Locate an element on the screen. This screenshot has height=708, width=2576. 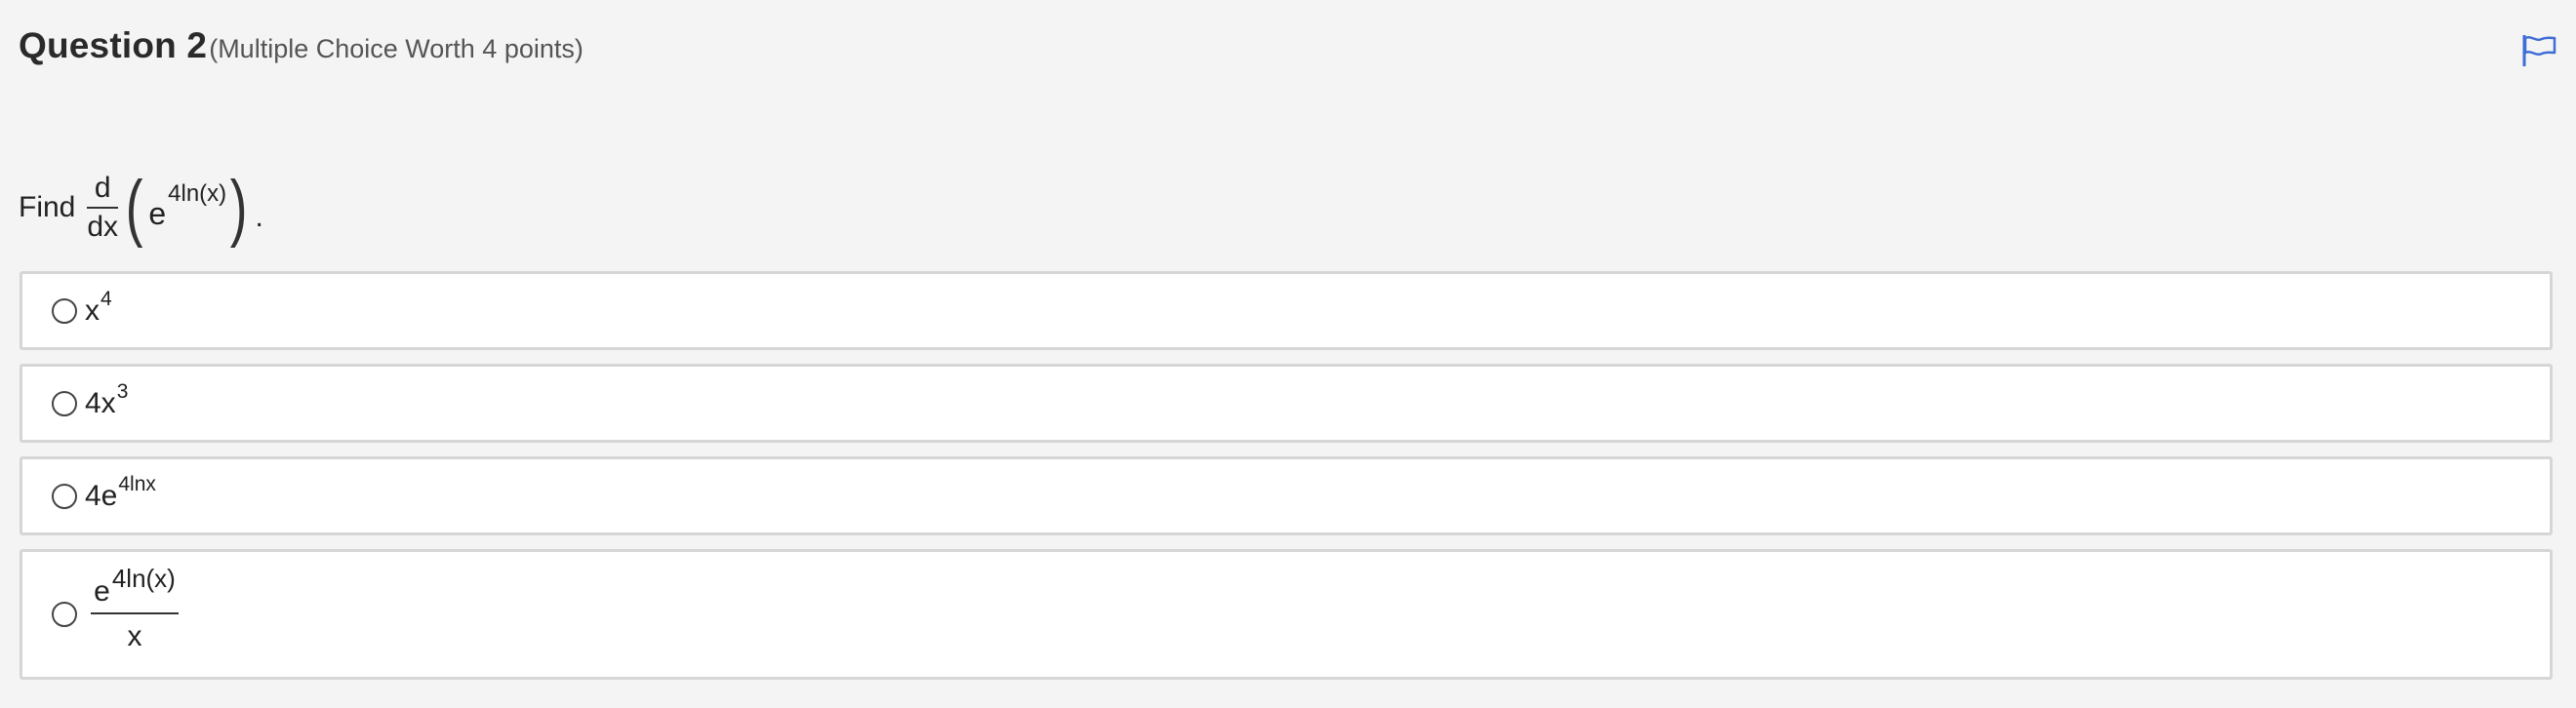
answer-option-3: 4e 4lnx is located at coordinates (1286, 495).